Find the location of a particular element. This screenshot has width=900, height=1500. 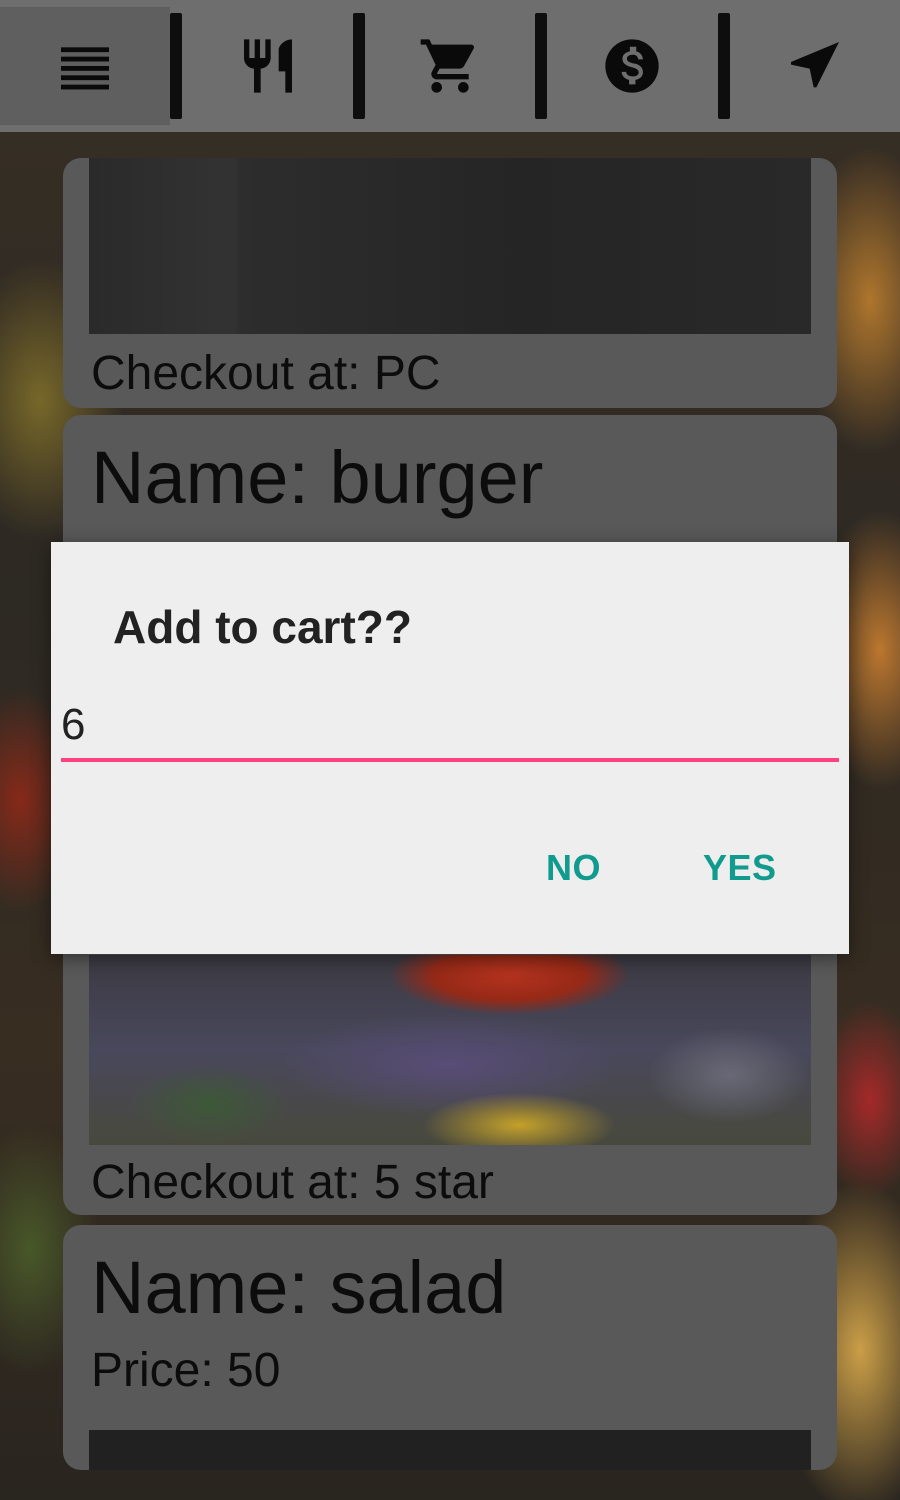

tab-menu is located at coordinates (85, 66).